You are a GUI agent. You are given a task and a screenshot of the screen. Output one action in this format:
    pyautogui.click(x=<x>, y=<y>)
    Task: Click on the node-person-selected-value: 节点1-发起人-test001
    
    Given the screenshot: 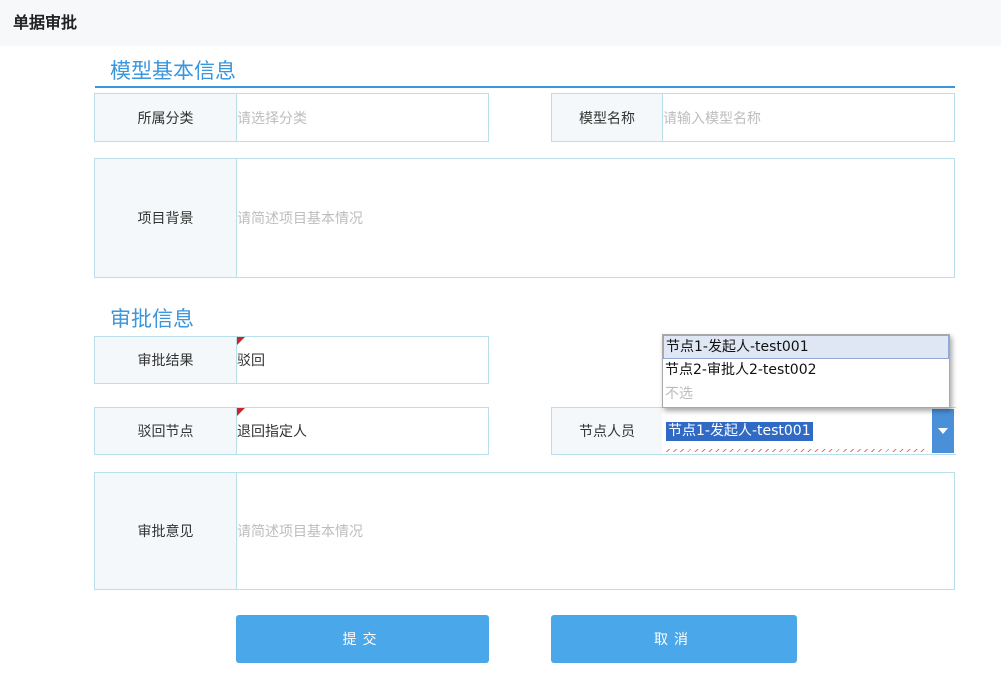 What is the action you would take?
    pyautogui.click(x=739, y=431)
    